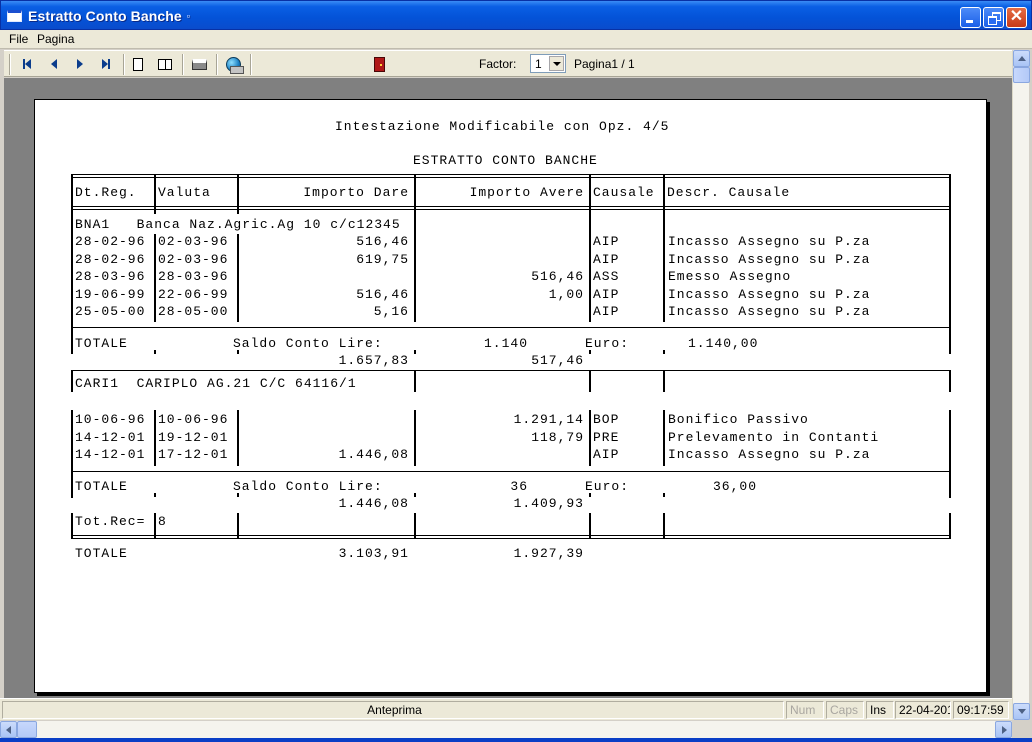  Describe the element at coordinates (110, 259) in the screenshot. I see `cell-dtreg: 28-02-96` at that location.